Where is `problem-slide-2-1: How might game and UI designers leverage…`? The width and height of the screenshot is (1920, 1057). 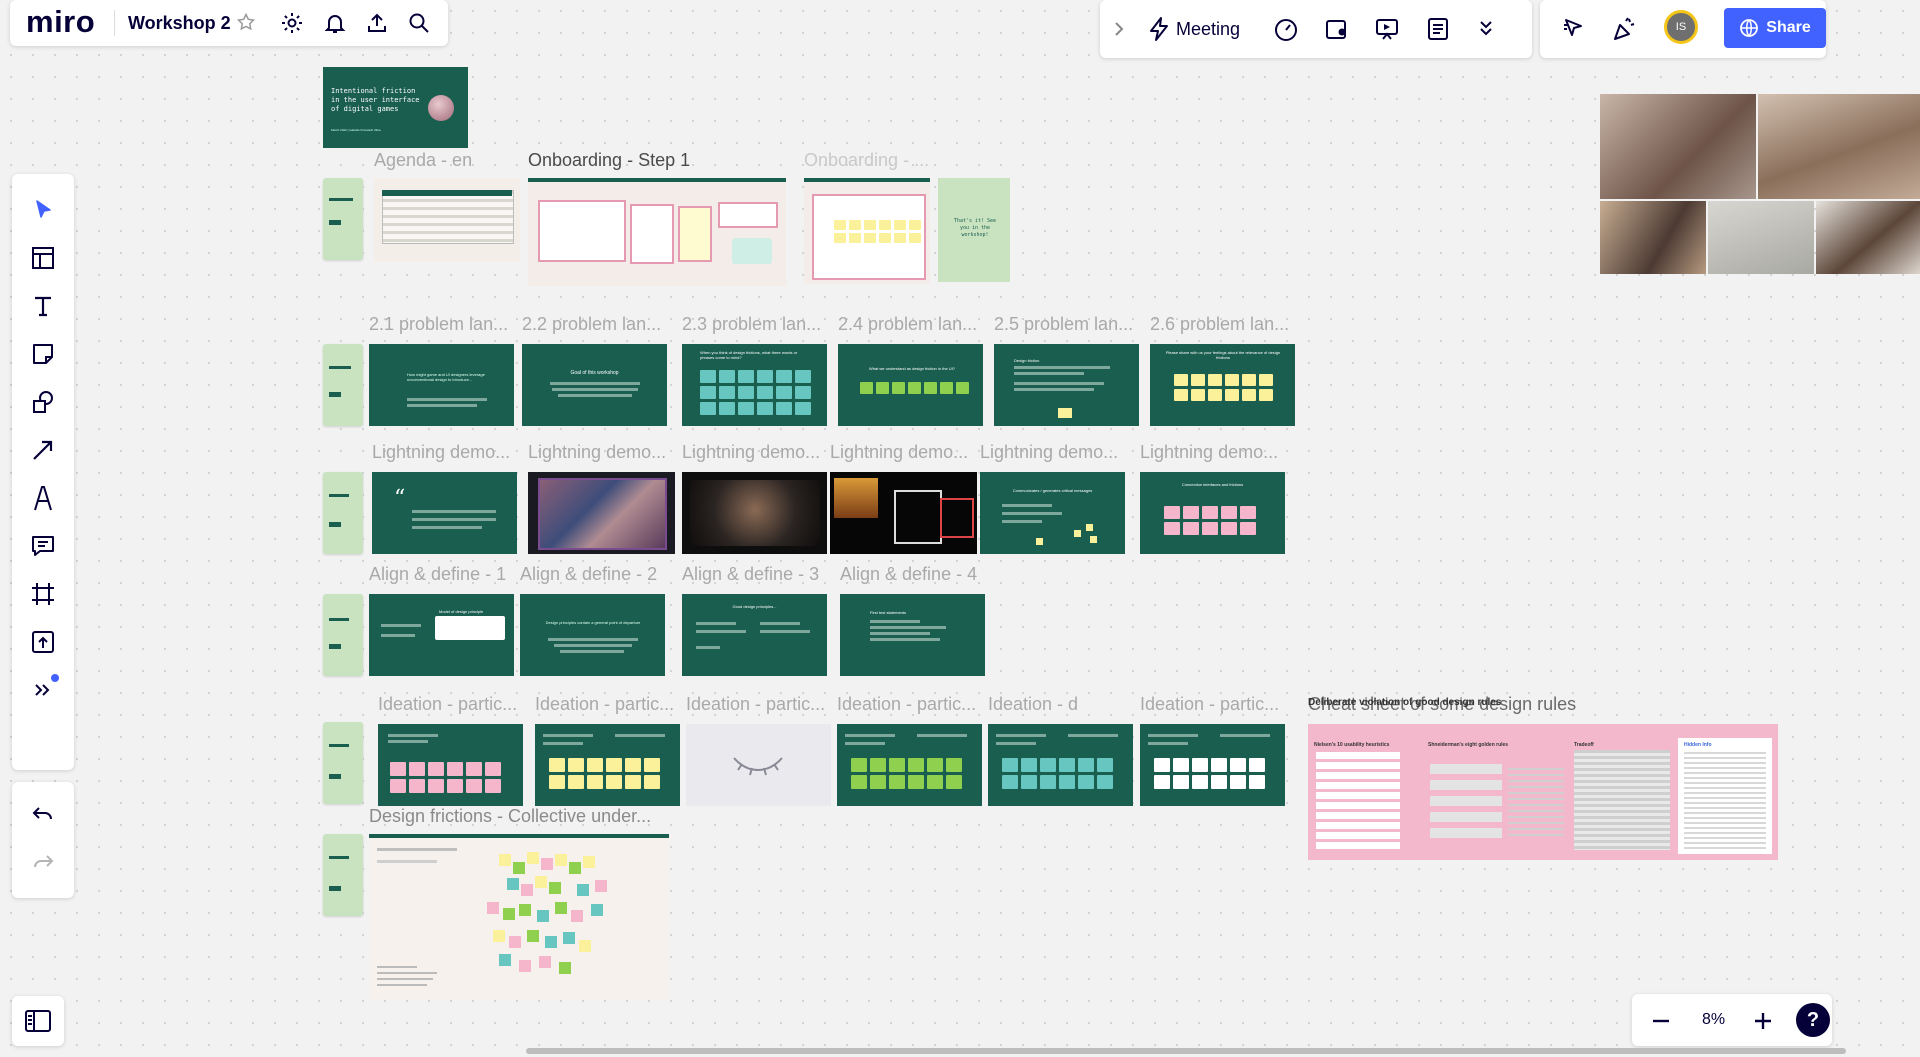 problem-slide-2-1: How might game and UI designers leverage… is located at coordinates (441, 385).